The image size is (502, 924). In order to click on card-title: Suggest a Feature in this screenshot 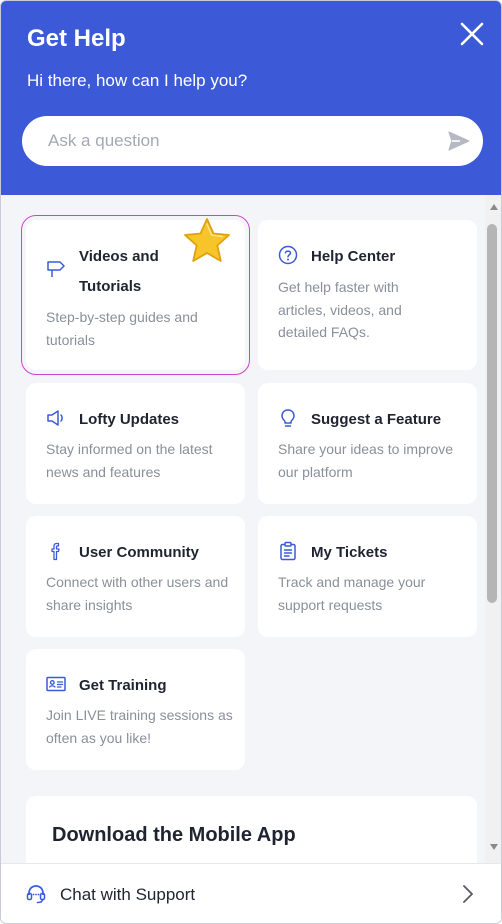, I will do `click(376, 419)`.